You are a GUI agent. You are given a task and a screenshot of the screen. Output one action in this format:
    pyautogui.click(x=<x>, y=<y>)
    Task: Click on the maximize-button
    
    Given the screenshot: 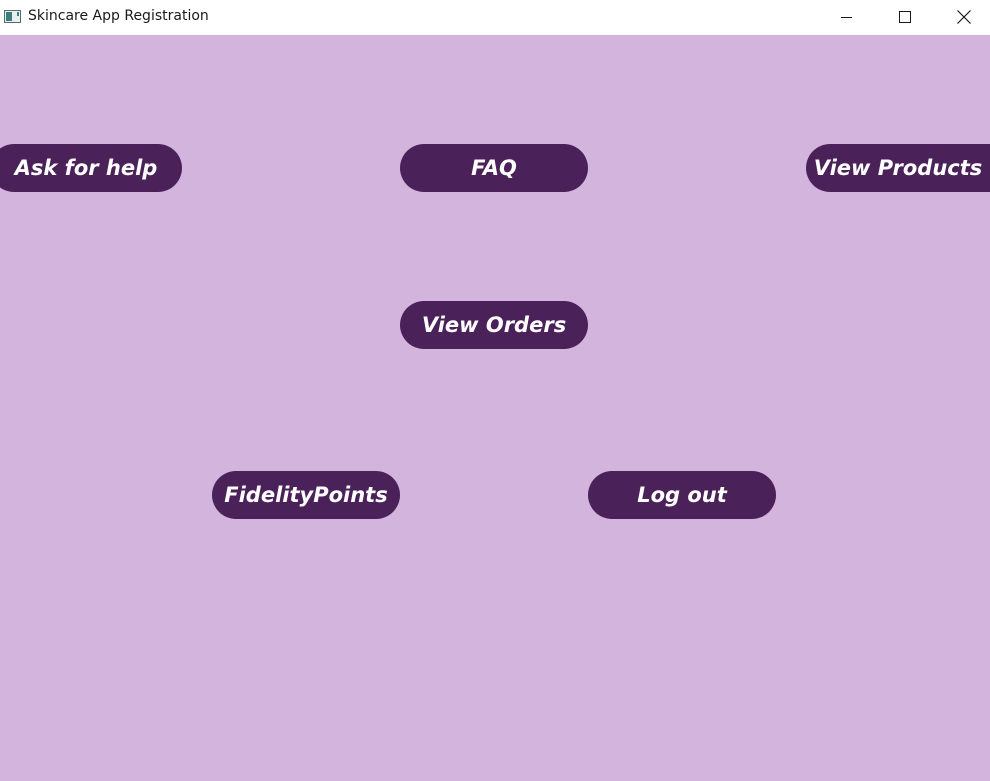 What is the action you would take?
    pyautogui.click(x=905, y=17)
    